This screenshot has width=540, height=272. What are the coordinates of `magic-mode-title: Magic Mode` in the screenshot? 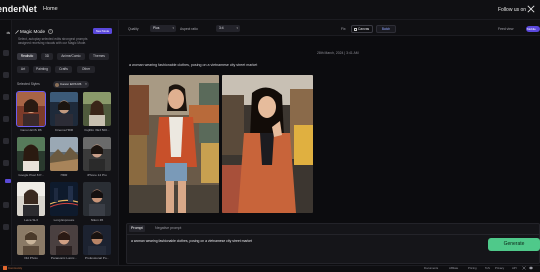 It's located at (33, 31).